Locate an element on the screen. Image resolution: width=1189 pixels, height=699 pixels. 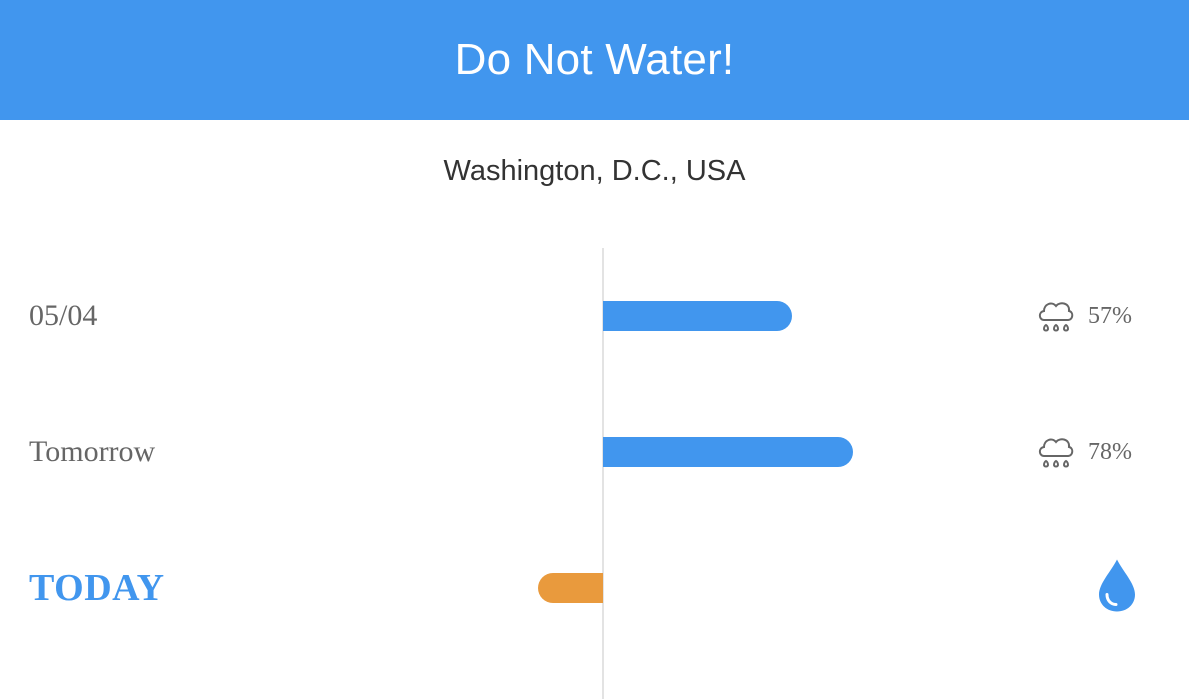
forecast-row-today: TODAY is located at coordinates (594, 588).